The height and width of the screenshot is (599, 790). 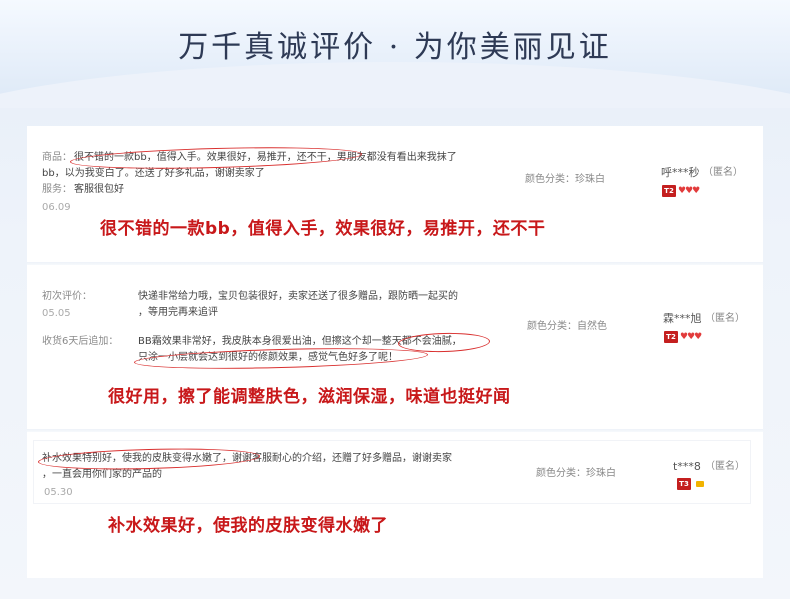 I want to click on reviewer-name: t***8, so click(x=687, y=466).